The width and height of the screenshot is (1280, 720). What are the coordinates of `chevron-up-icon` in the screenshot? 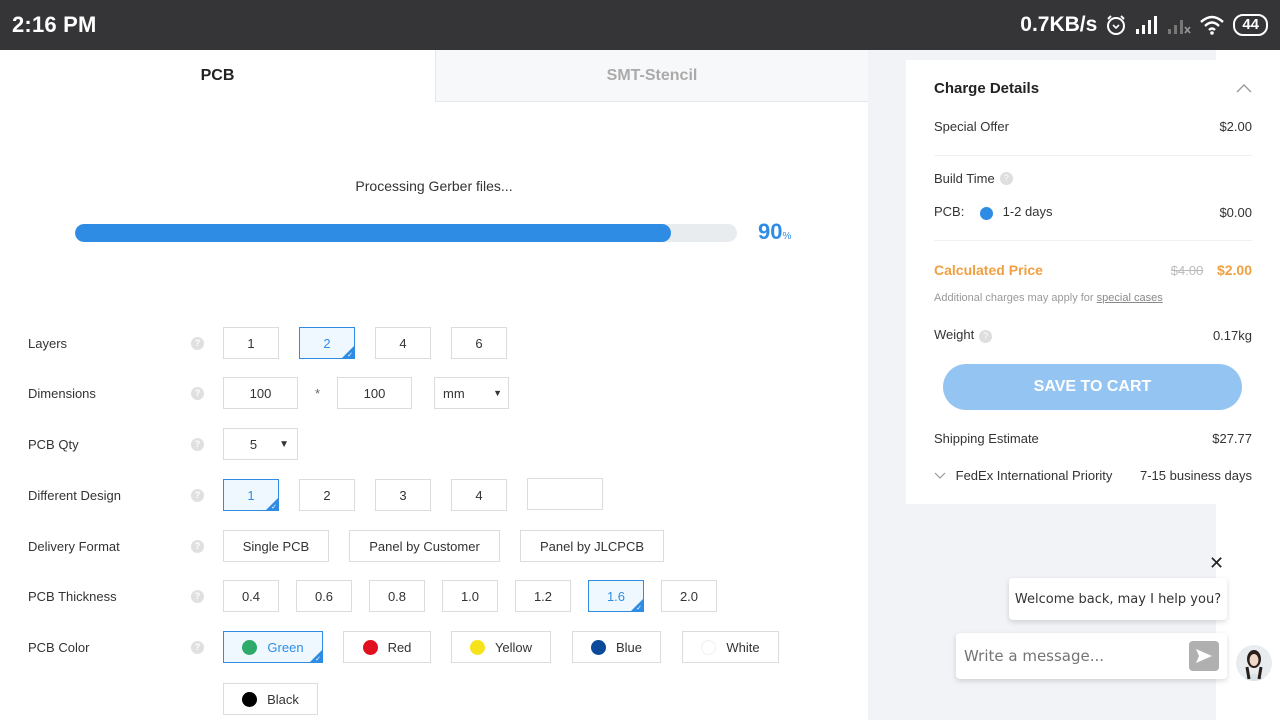 It's located at (1244, 88).